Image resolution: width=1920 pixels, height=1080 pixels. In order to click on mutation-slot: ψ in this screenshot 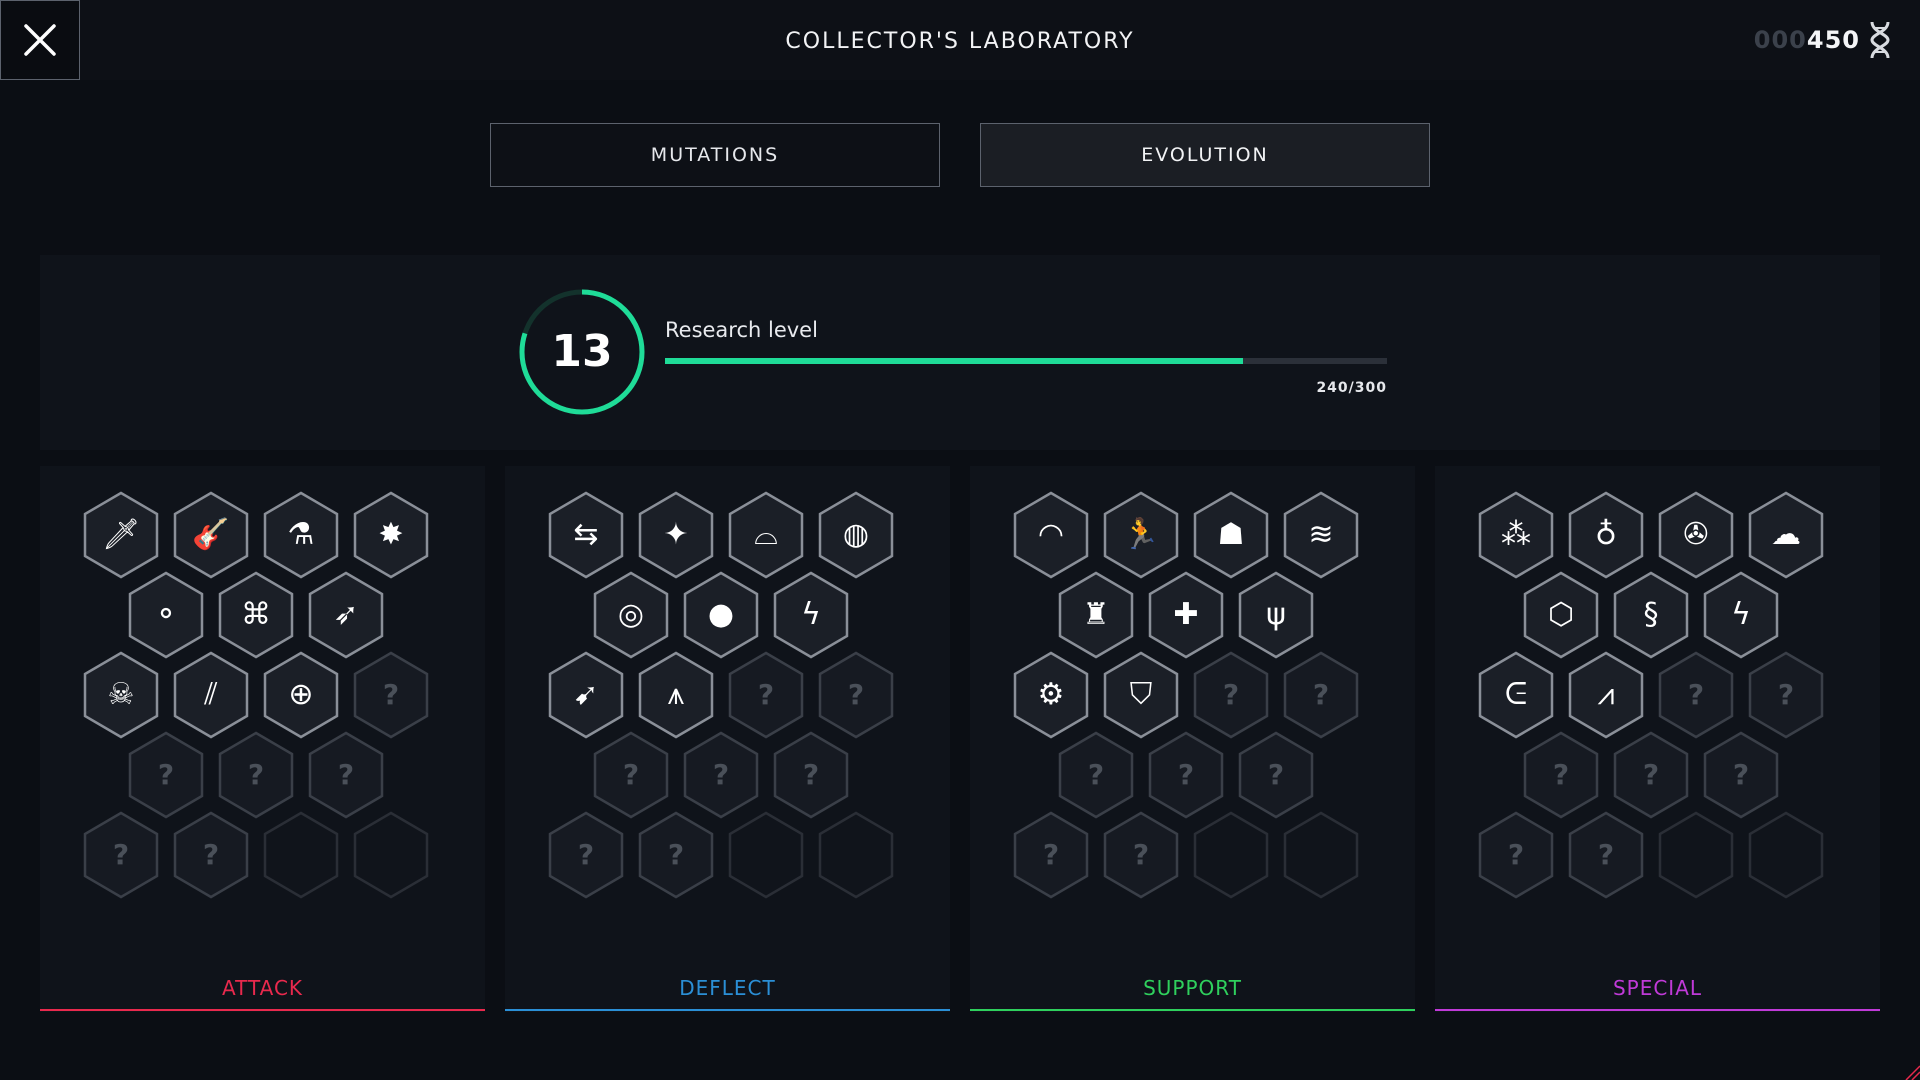, I will do `click(1276, 615)`.